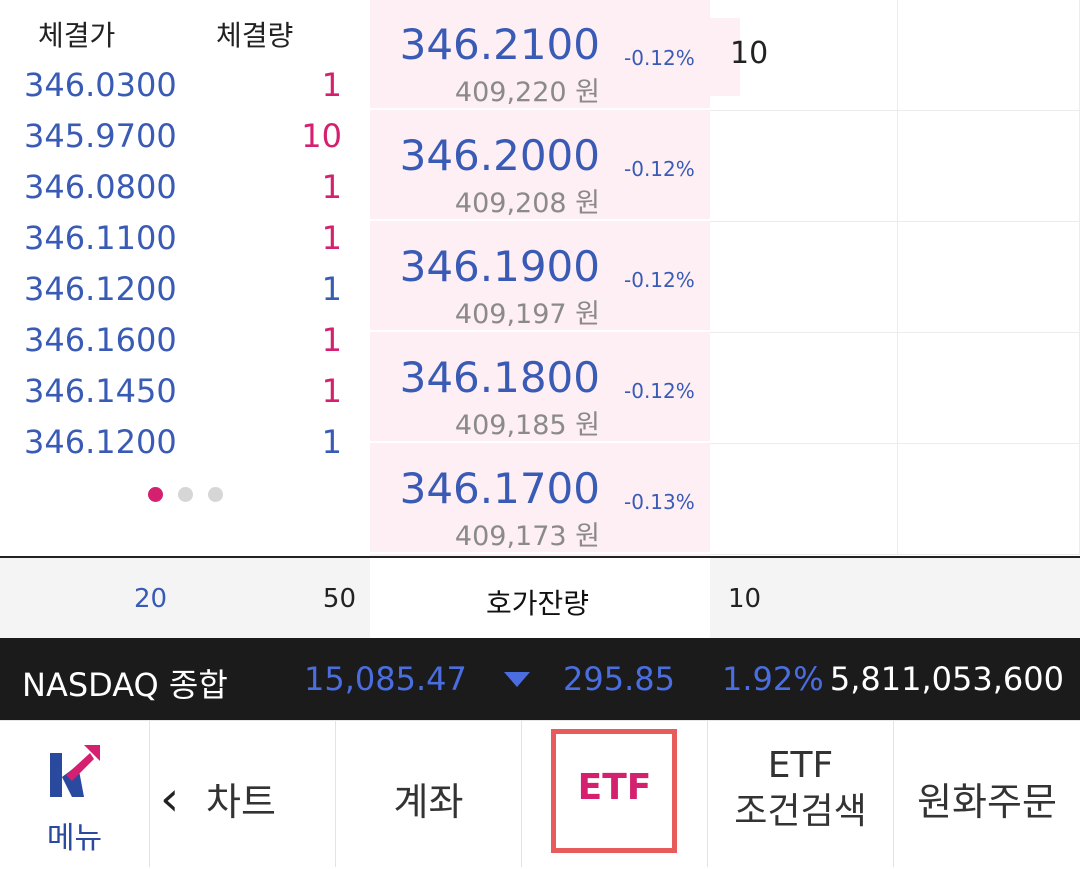  Describe the element at coordinates (74, 838) in the screenshot. I see `menu-label: 메뉴` at that location.